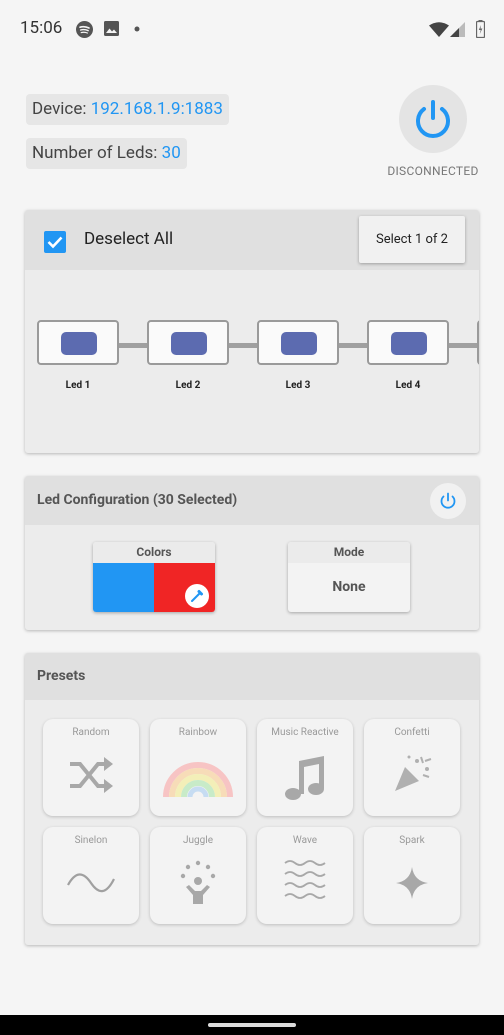 The height and width of the screenshot is (1035, 504). Describe the element at coordinates (154, 552) in the screenshot. I see `colors-label: Colors` at that location.